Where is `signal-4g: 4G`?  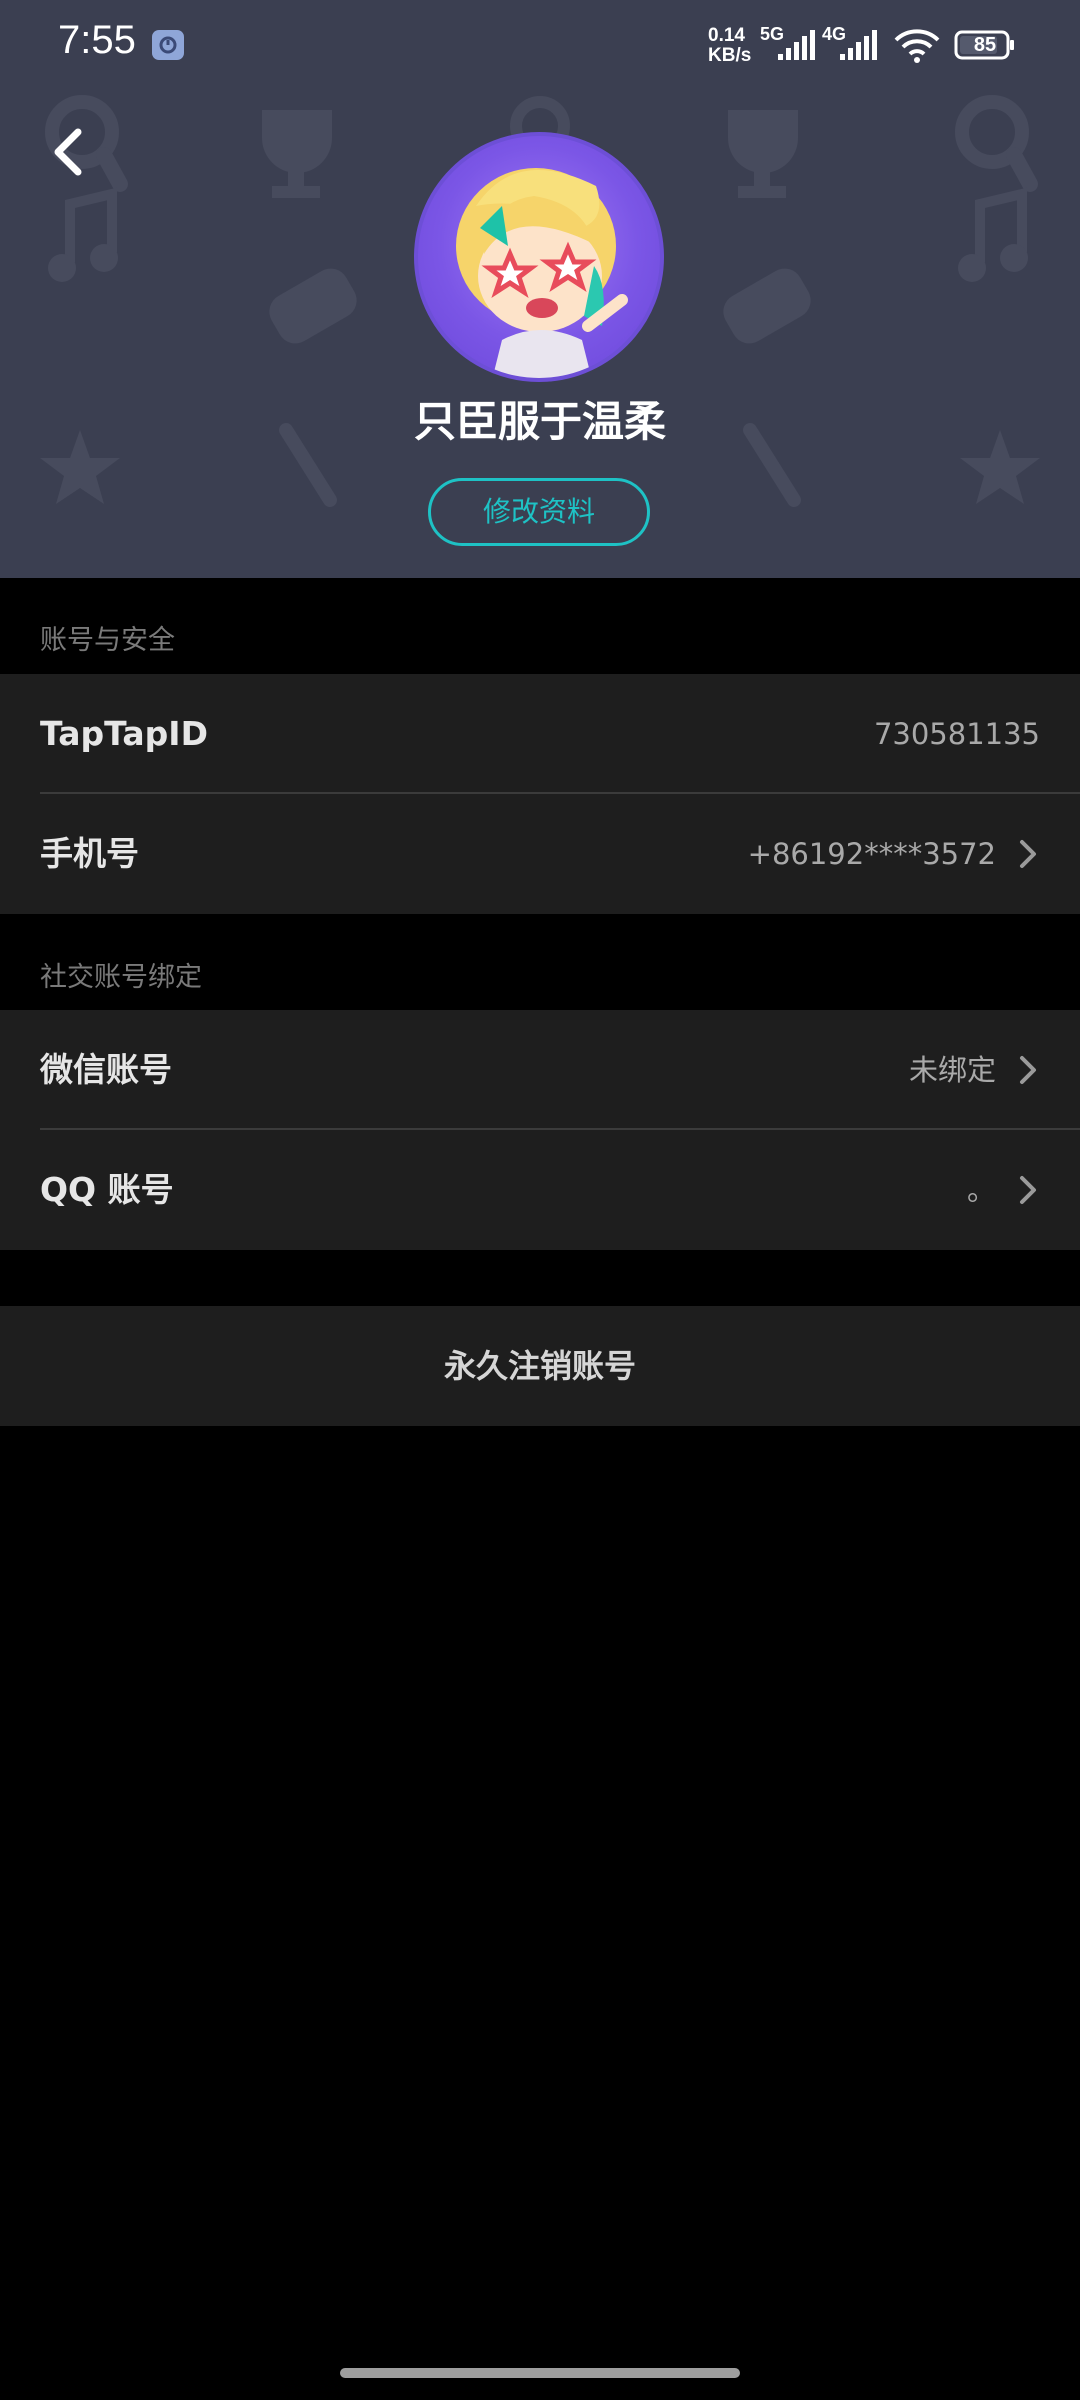
signal-4g: 4G is located at coordinates (853, 44).